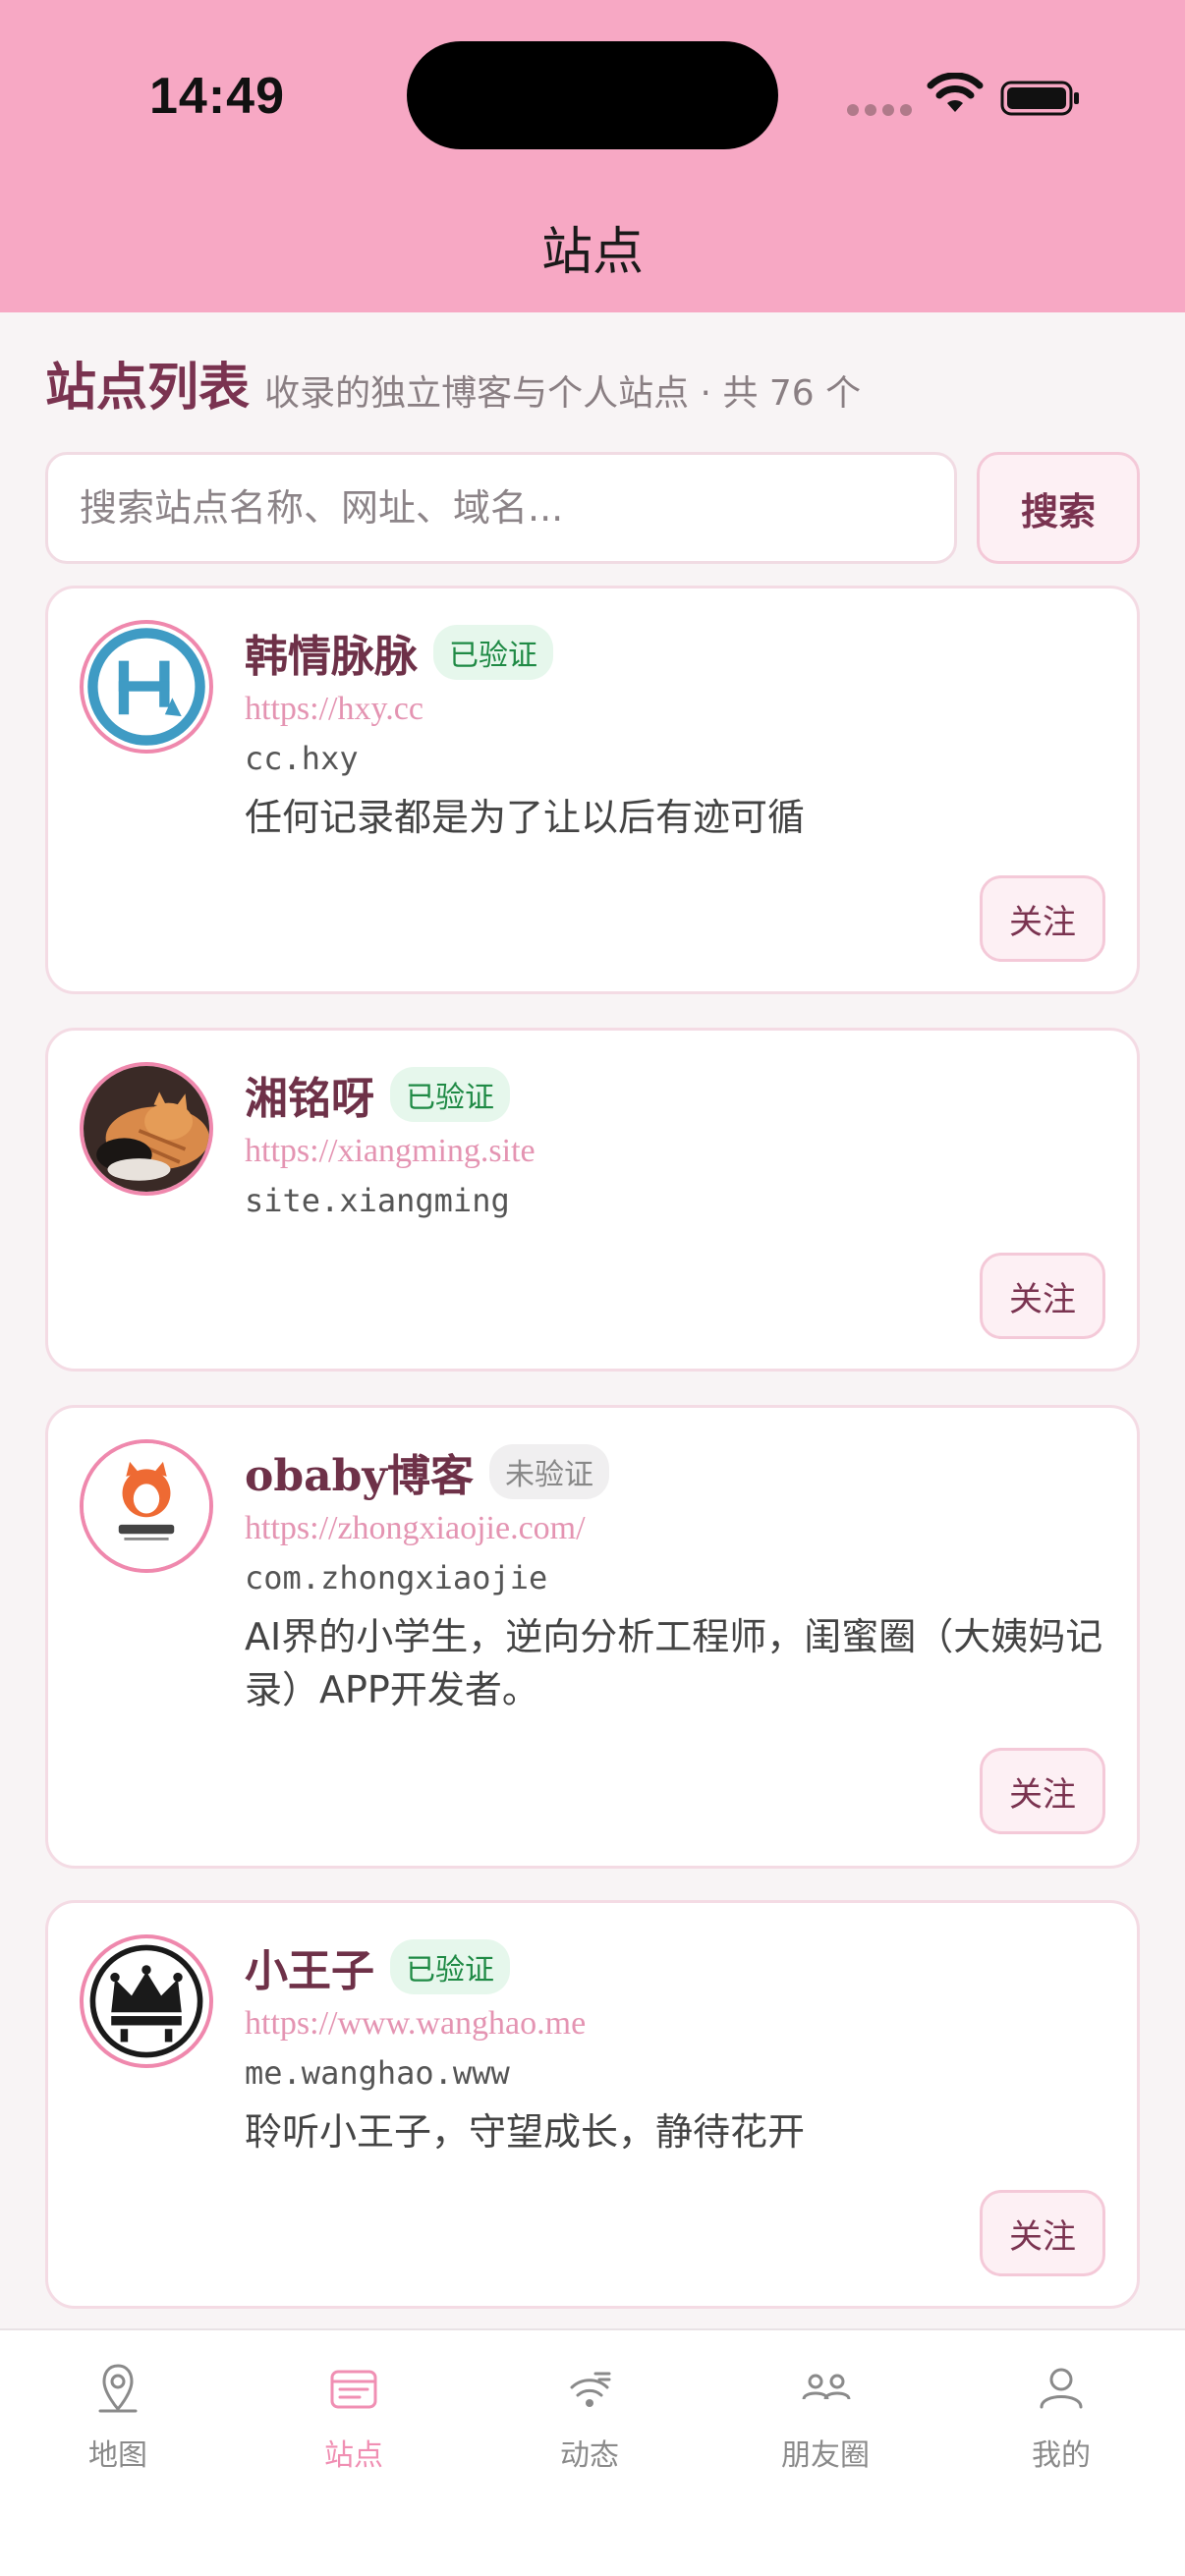 The height and width of the screenshot is (2576, 1185). I want to click on site-description: 聆听小王子，守望成长，静待花开, so click(526, 2132).